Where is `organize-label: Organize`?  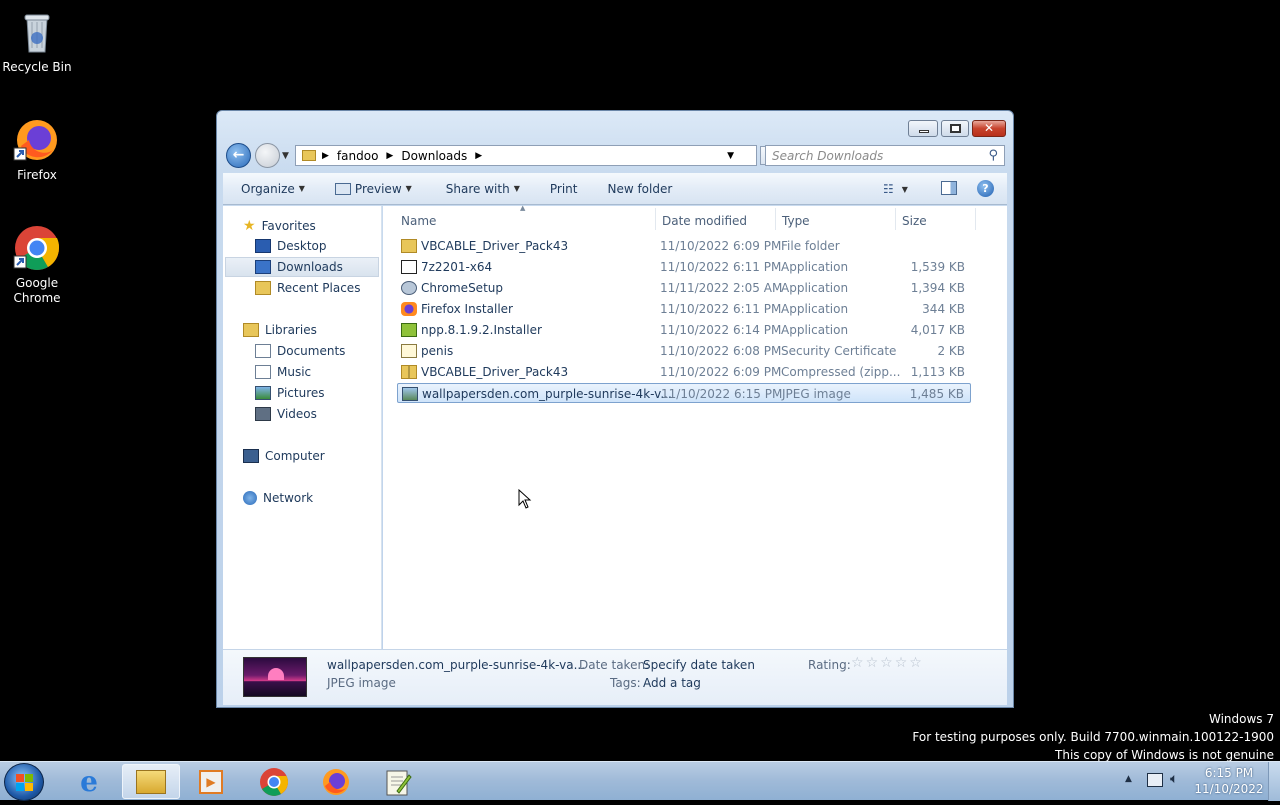
organize-label: Organize is located at coordinates (268, 188).